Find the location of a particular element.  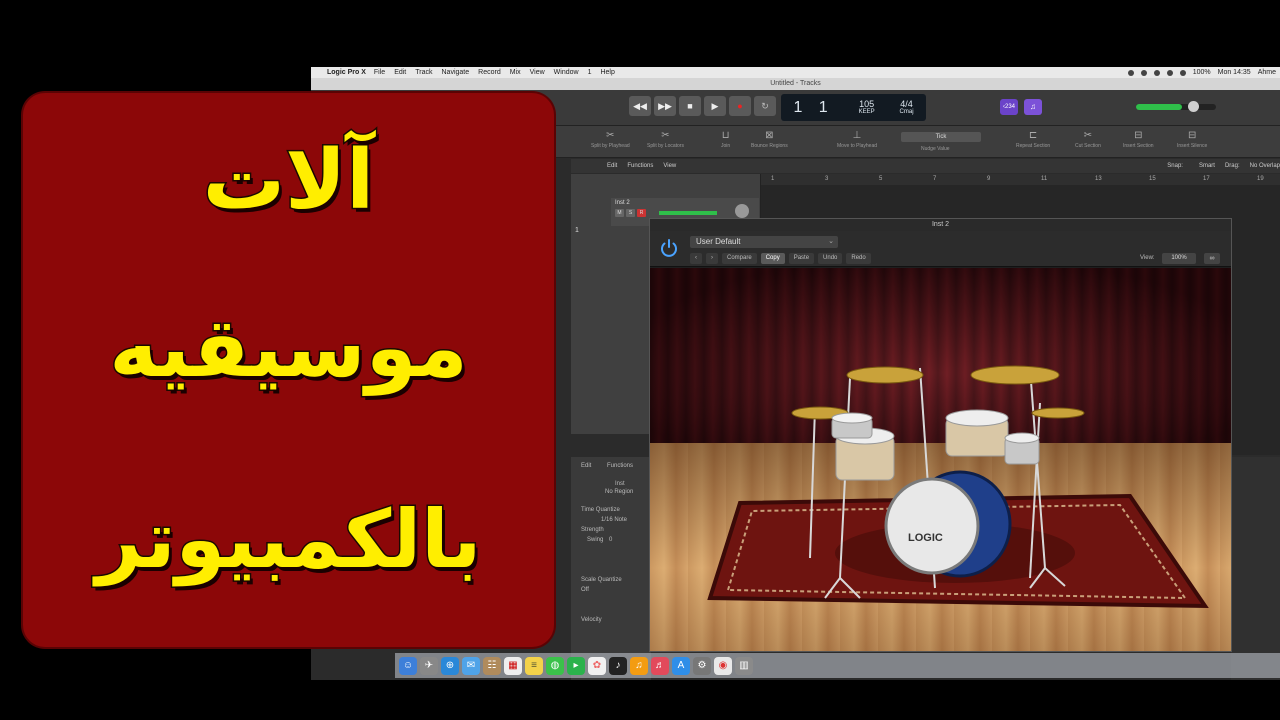

cpu-badge: ‹234 is located at coordinates (1009, 107).